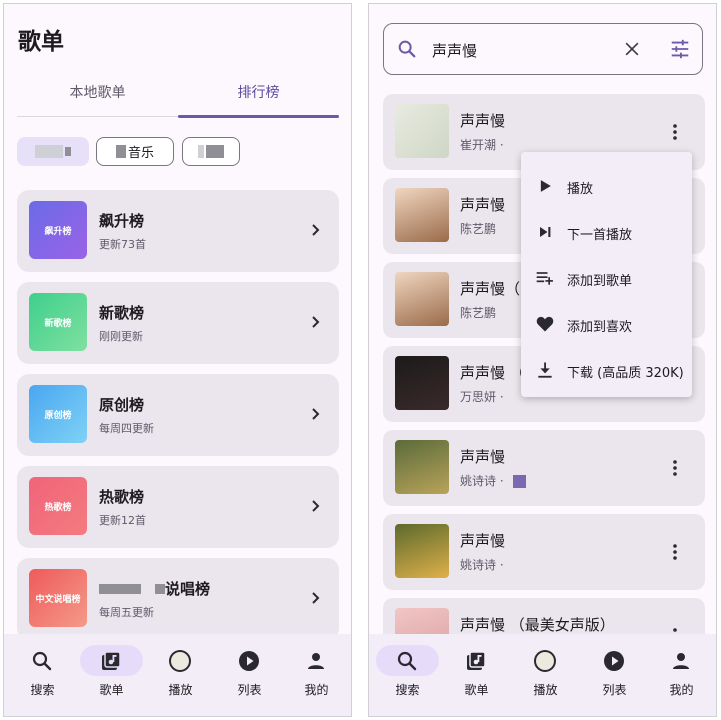 The image size is (721, 720). Describe the element at coordinates (681, 661) in the screenshot. I see `person-icon` at that location.